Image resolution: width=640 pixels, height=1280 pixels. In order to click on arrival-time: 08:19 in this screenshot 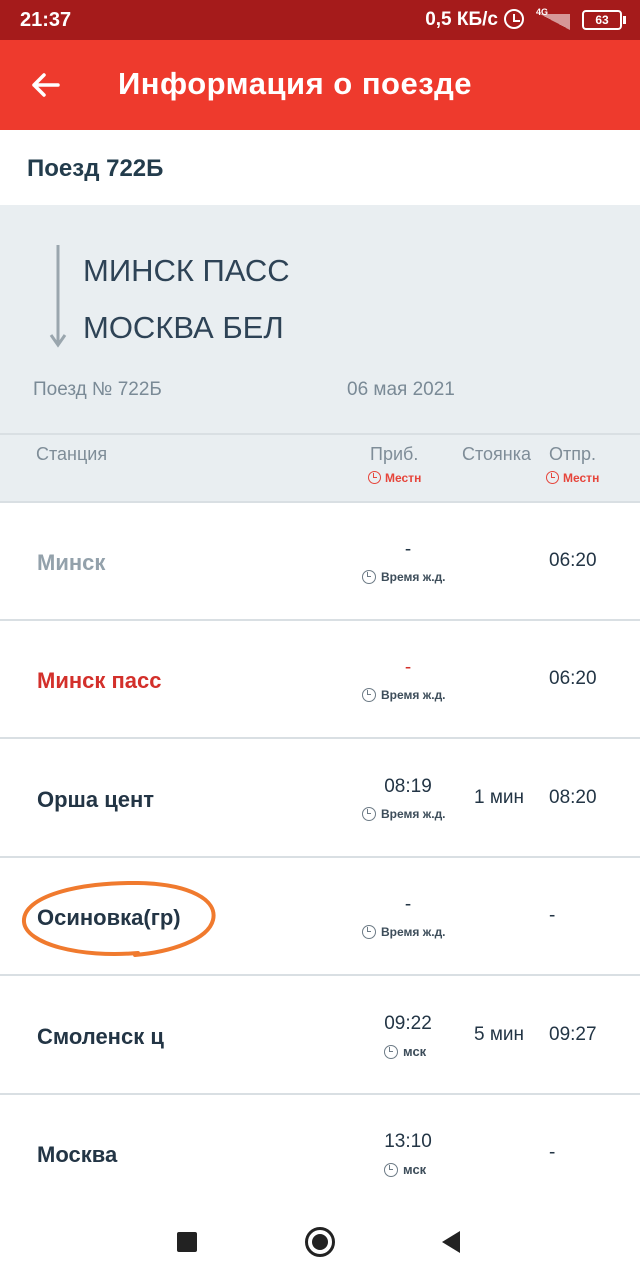, I will do `click(408, 786)`.